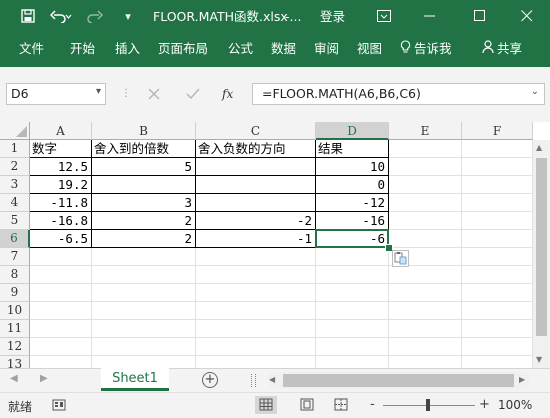 This screenshot has width=550, height=418. I want to click on row-header-7: 7, so click(15, 257).